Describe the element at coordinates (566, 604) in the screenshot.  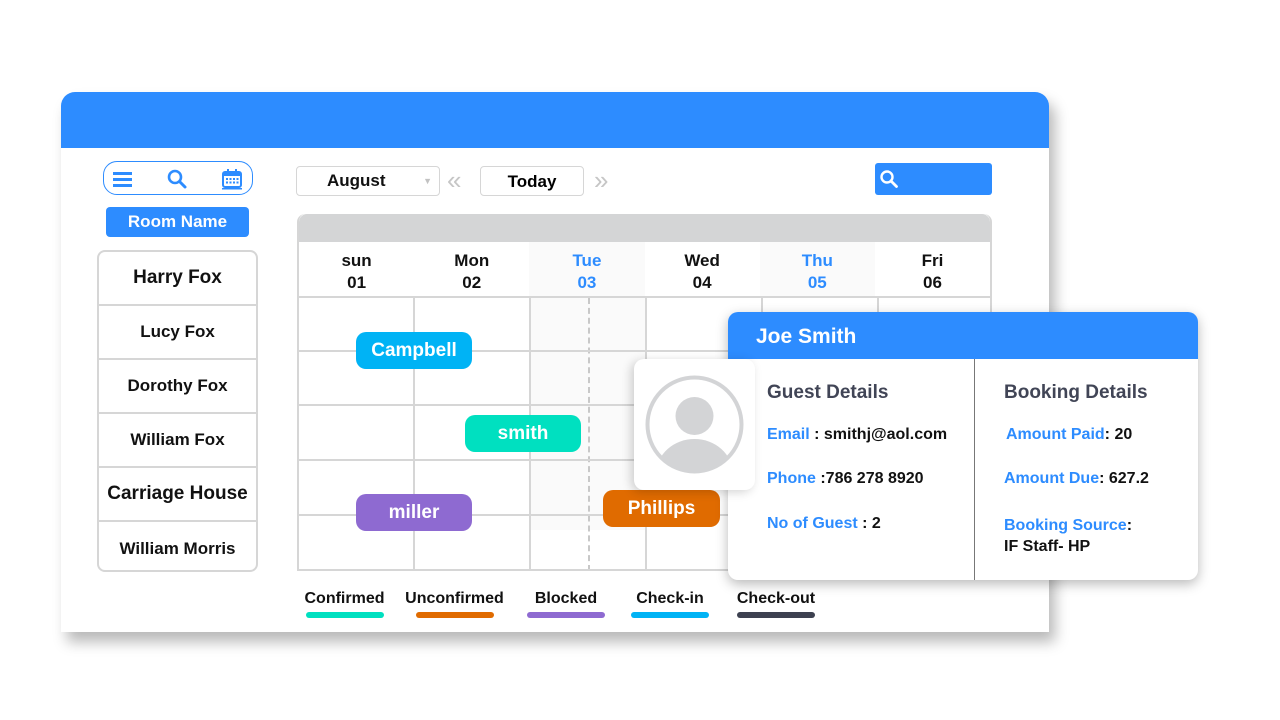
I see `legend-item: Blocked` at that location.